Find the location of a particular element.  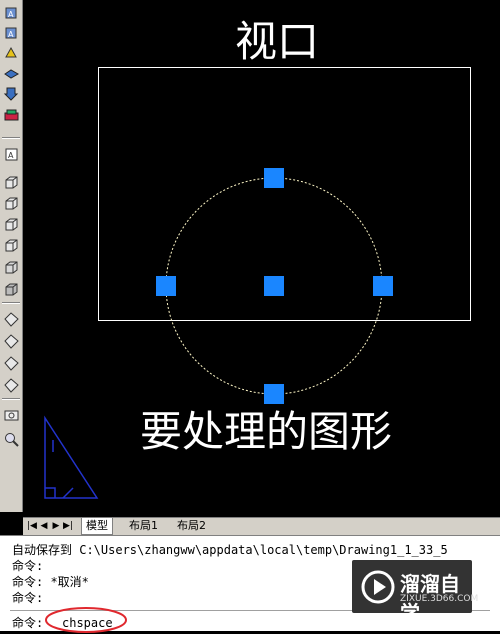

tool-icon-1: A is located at coordinates (10, 12).